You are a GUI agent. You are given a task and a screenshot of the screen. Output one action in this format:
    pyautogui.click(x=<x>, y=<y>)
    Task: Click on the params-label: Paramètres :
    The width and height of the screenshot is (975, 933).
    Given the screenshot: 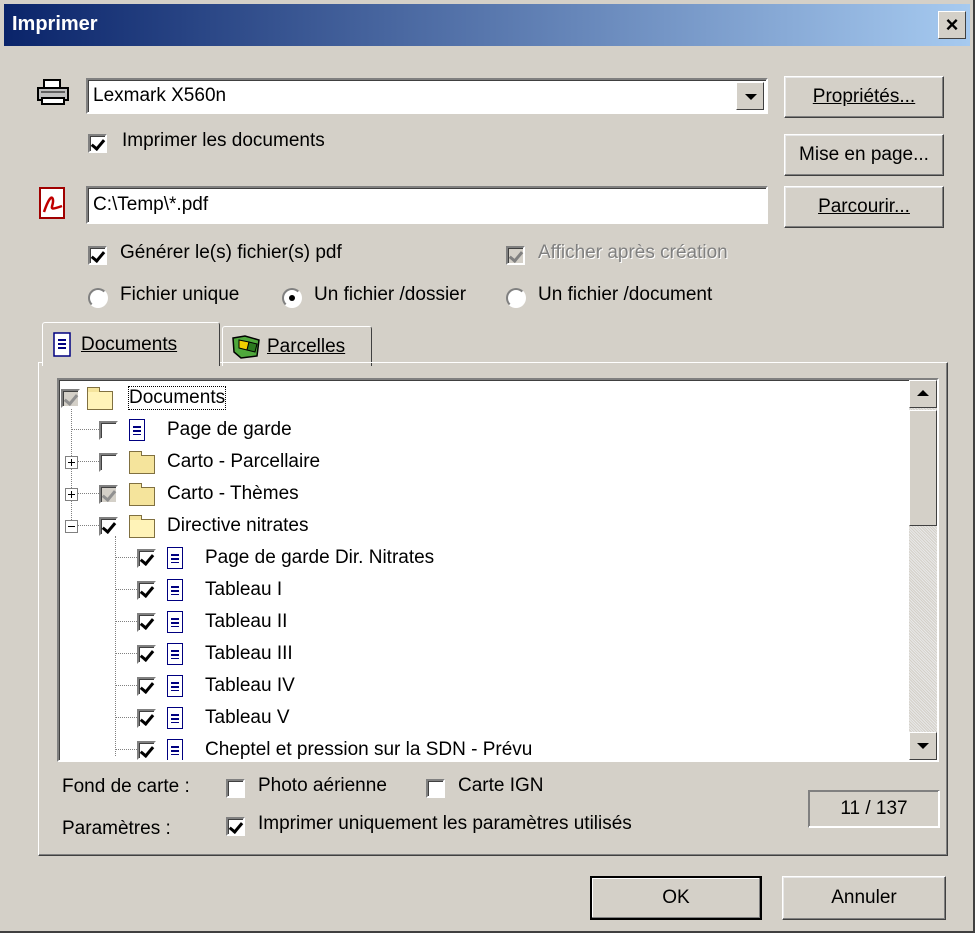 What is the action you would take?
    pyautogui.click(x=116, y=828)
    